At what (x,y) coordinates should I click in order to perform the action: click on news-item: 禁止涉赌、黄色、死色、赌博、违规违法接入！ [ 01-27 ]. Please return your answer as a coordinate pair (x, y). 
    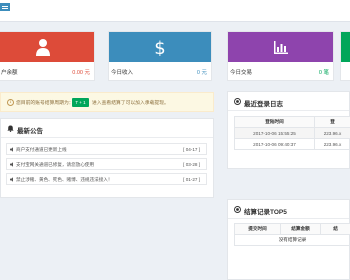
    Looking at the image, I should click on (106, 179).